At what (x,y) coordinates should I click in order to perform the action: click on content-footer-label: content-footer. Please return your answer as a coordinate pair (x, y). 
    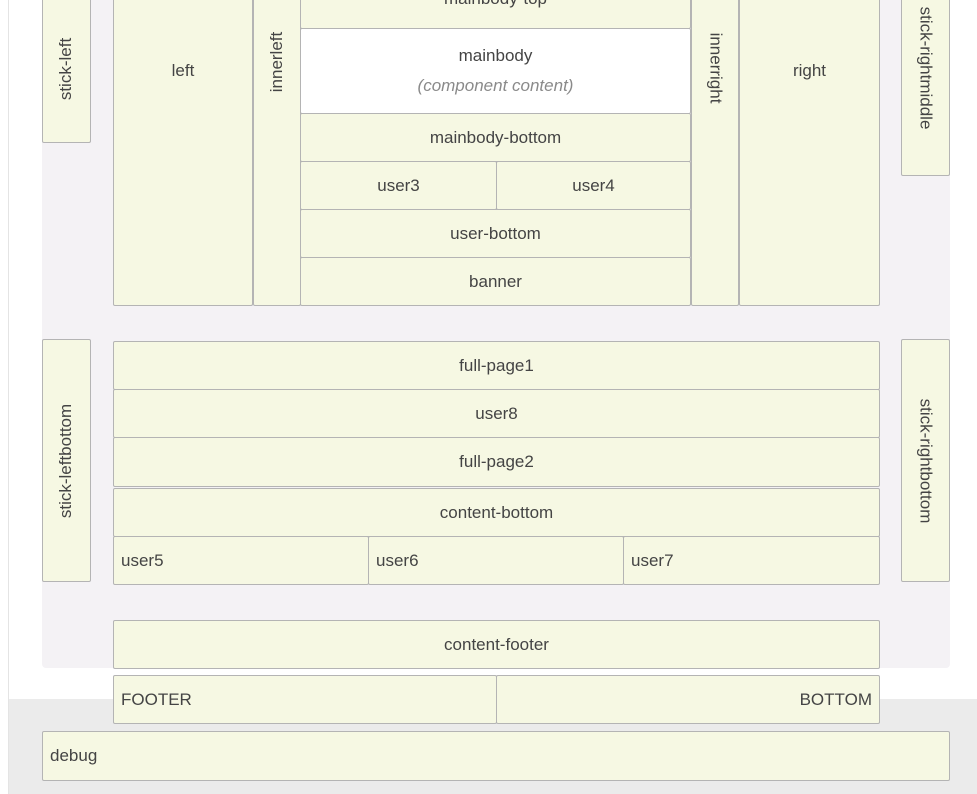
    Looking at the image, I should click on (496, 644).